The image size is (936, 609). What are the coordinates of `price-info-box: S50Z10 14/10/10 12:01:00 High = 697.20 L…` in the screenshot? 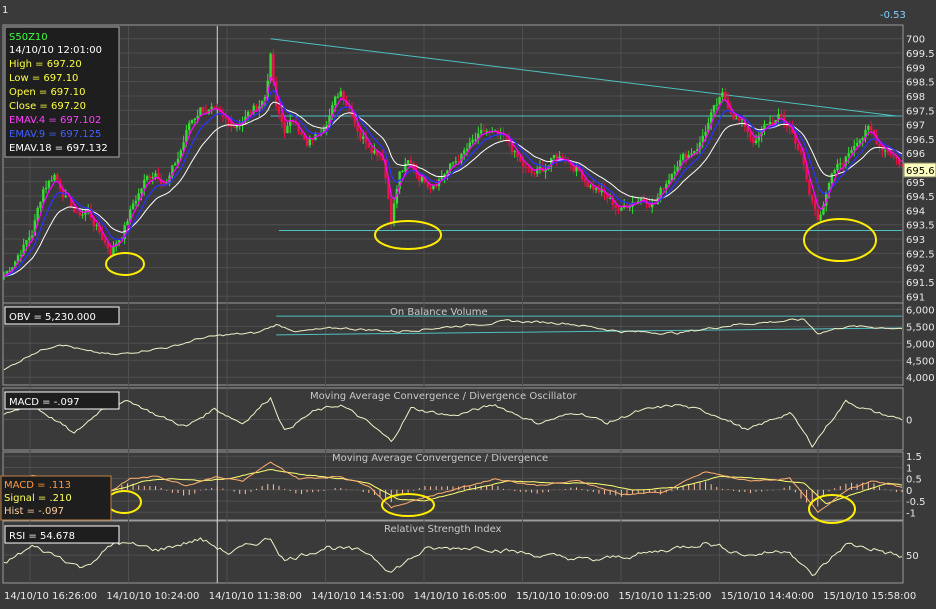 It's located at (62, 92).